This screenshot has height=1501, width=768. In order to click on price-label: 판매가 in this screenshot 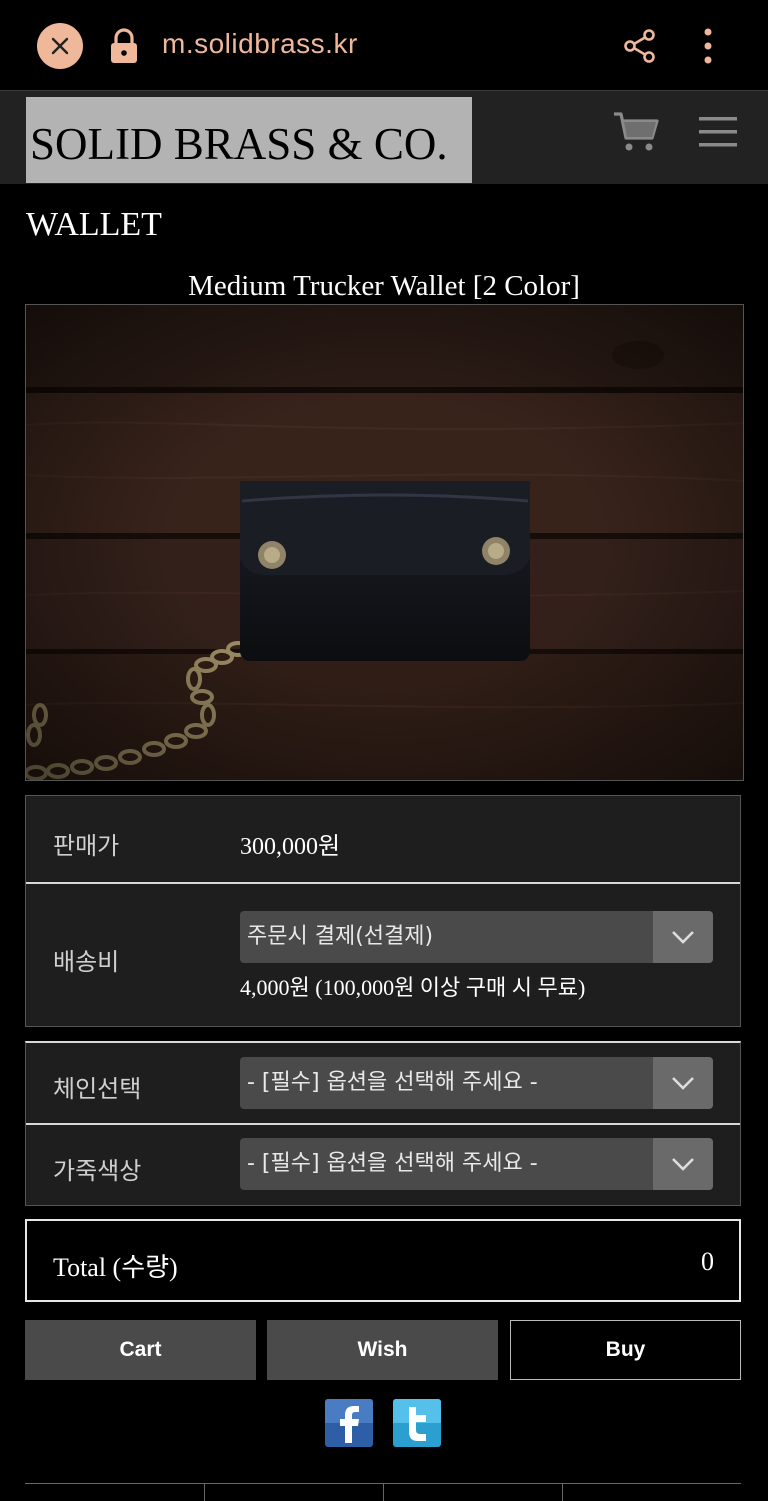, I will do `click(86, 847)`.